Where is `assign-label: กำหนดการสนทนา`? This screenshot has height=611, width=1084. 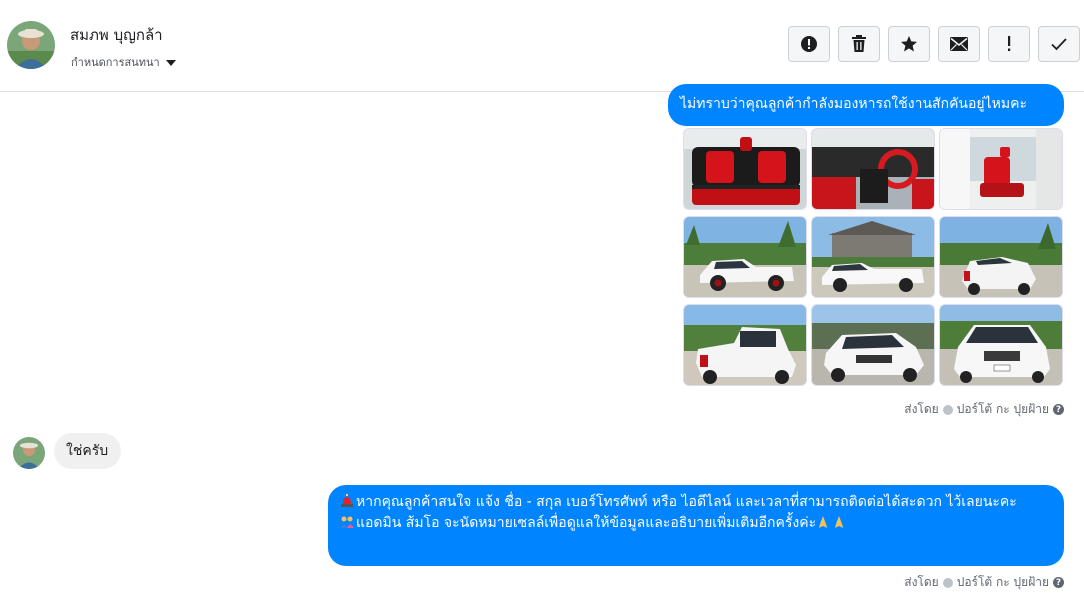 assign-label: กำหนดการสนทนา is located at coordinates (115, 62).